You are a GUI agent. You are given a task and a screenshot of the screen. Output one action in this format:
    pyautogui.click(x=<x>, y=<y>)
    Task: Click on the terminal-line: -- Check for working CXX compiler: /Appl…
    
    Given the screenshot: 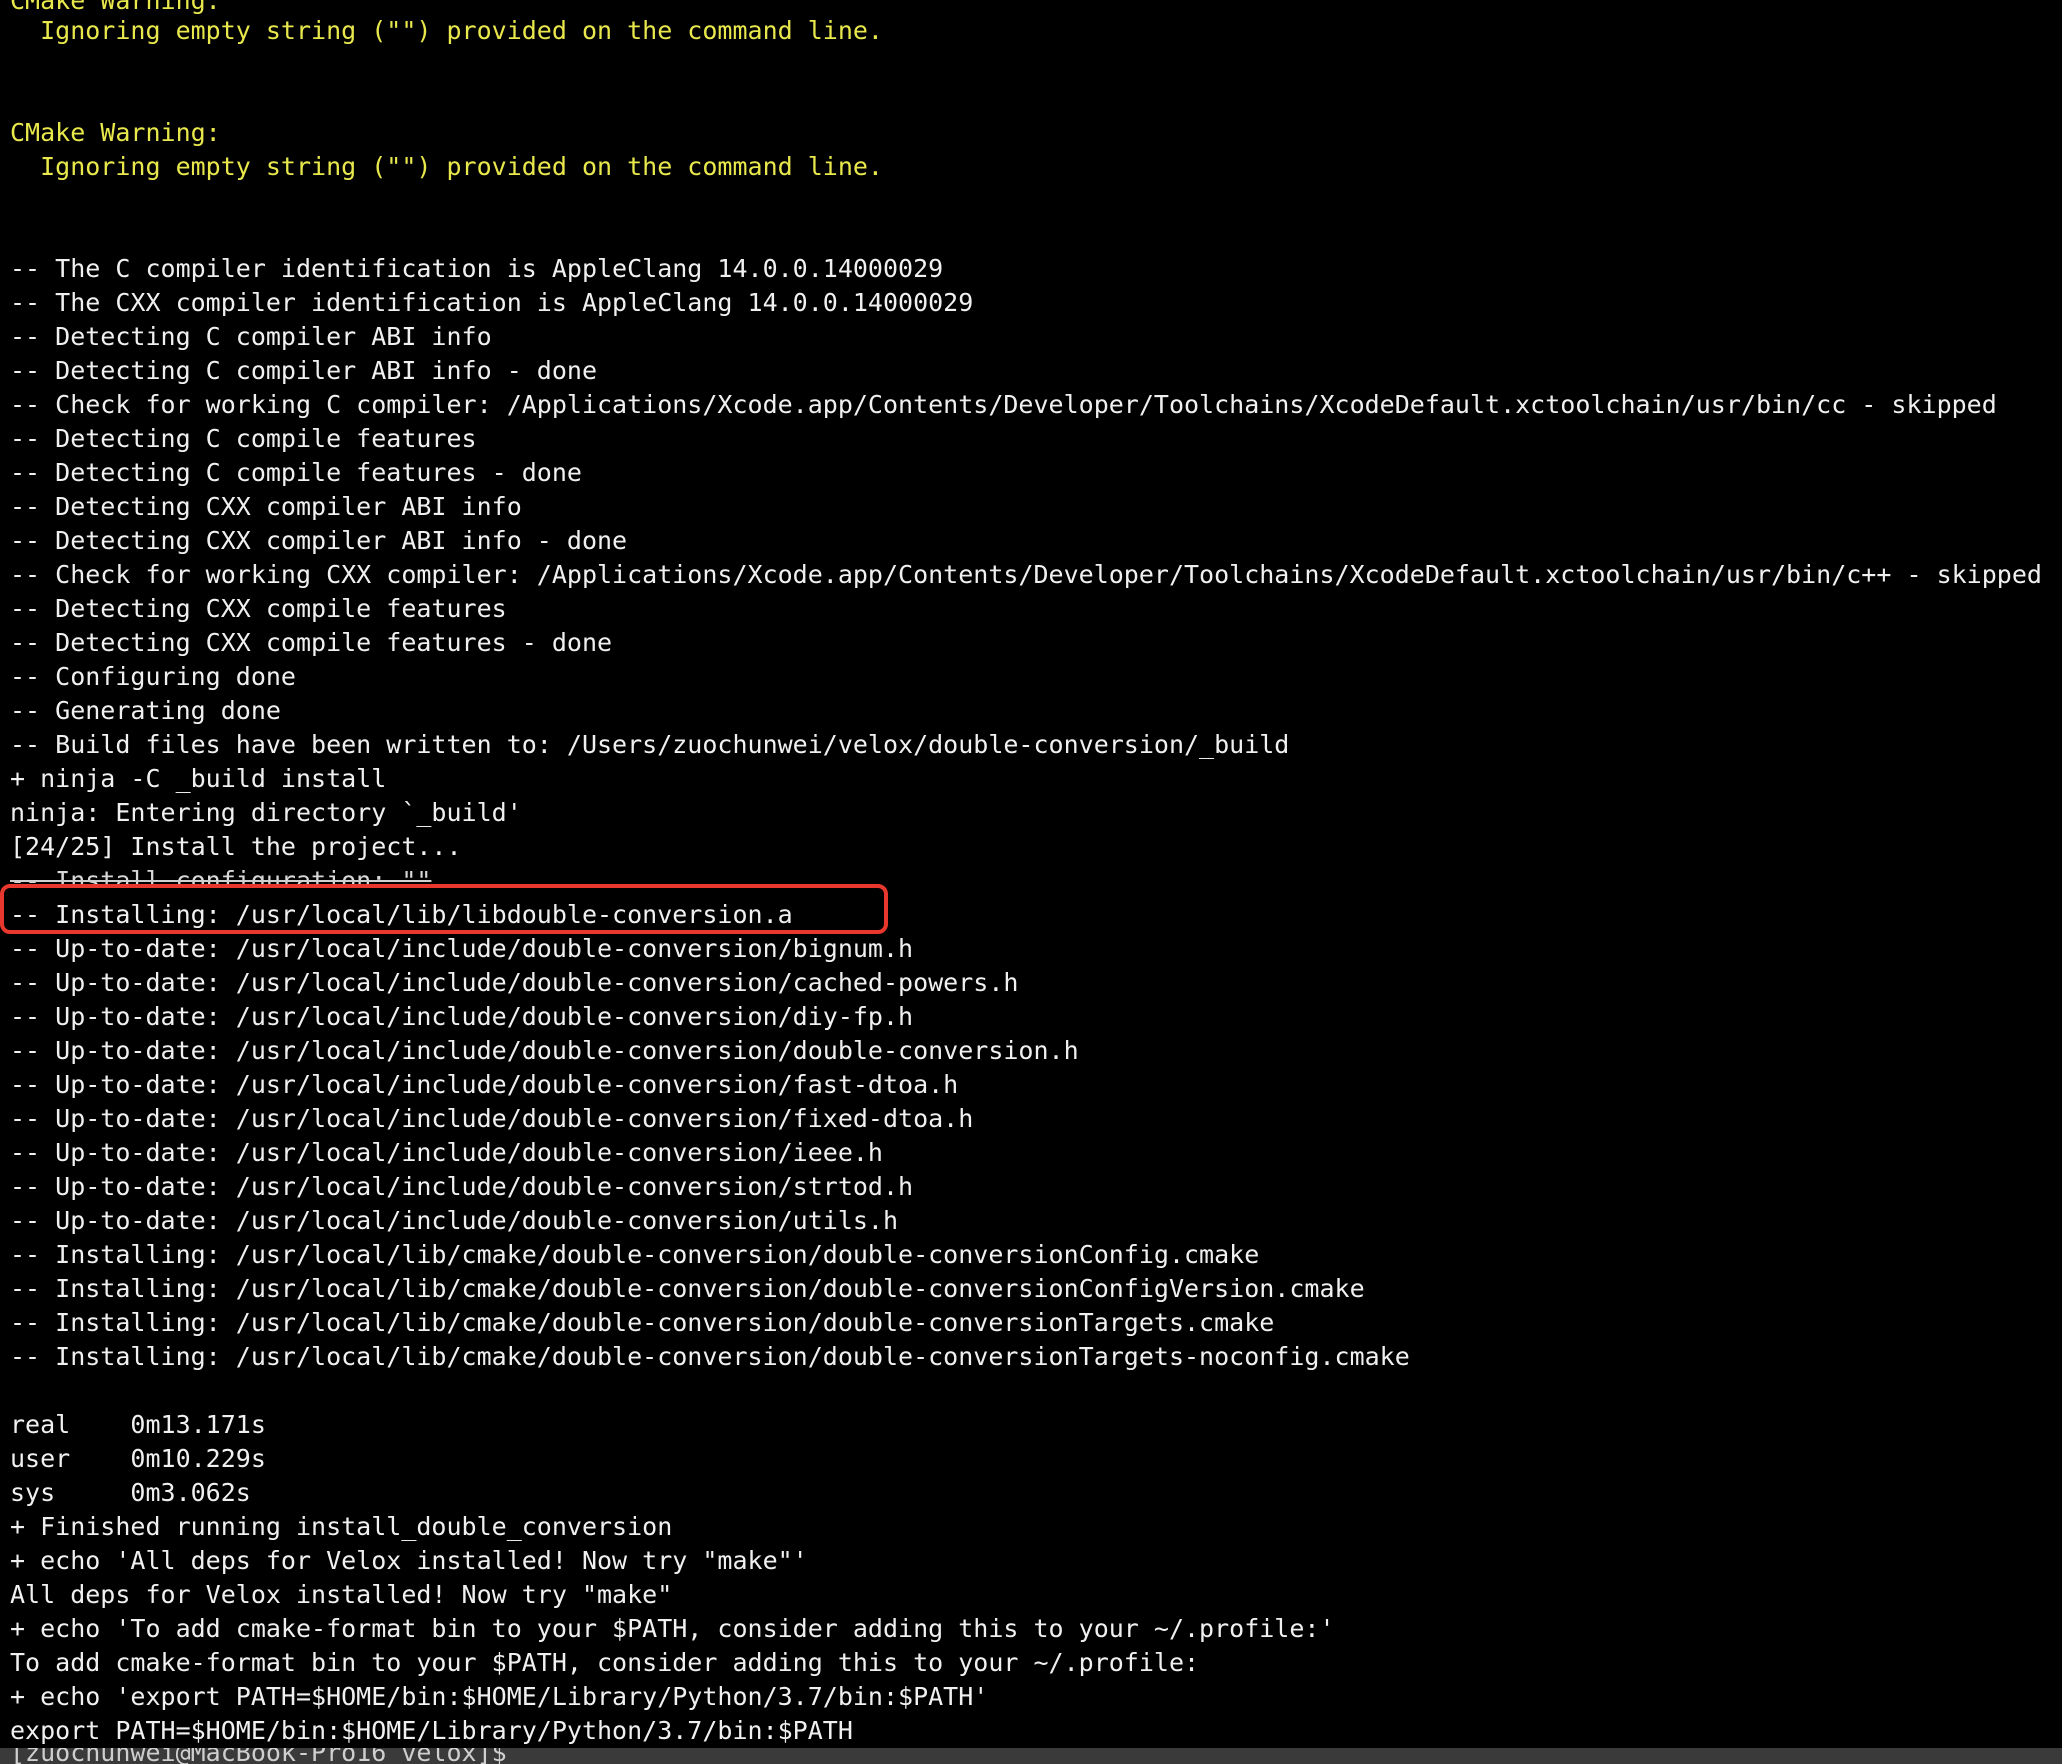 What is the action you would take?
    pyautogui.click(x=1026, y=574)
    